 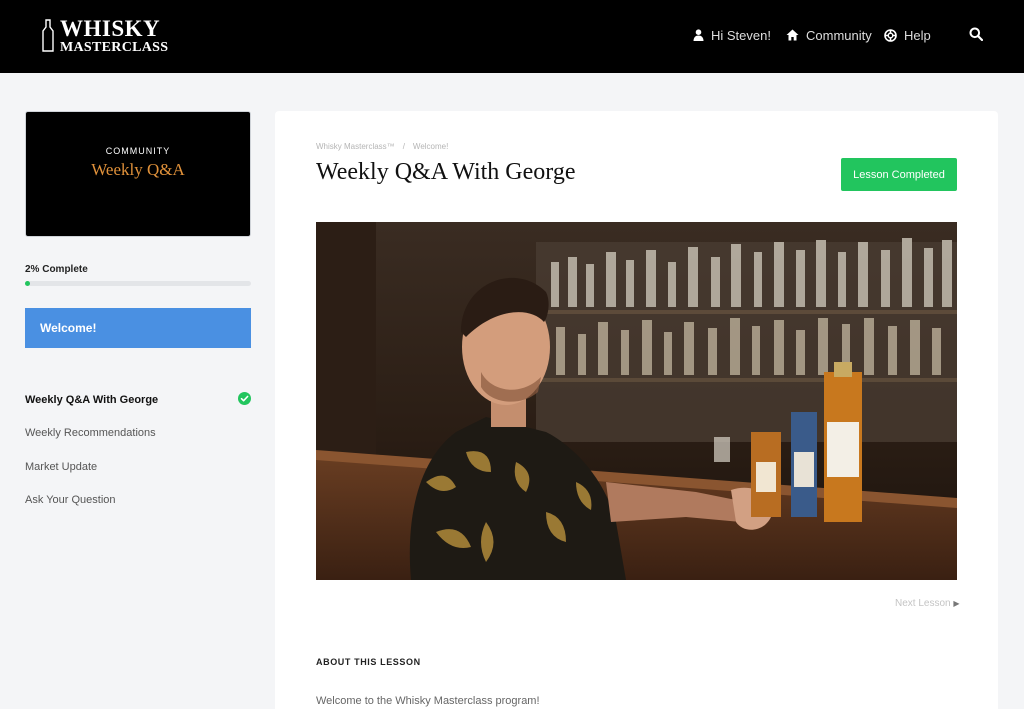 I want to click on home-icon, so click(x=792, y=35).